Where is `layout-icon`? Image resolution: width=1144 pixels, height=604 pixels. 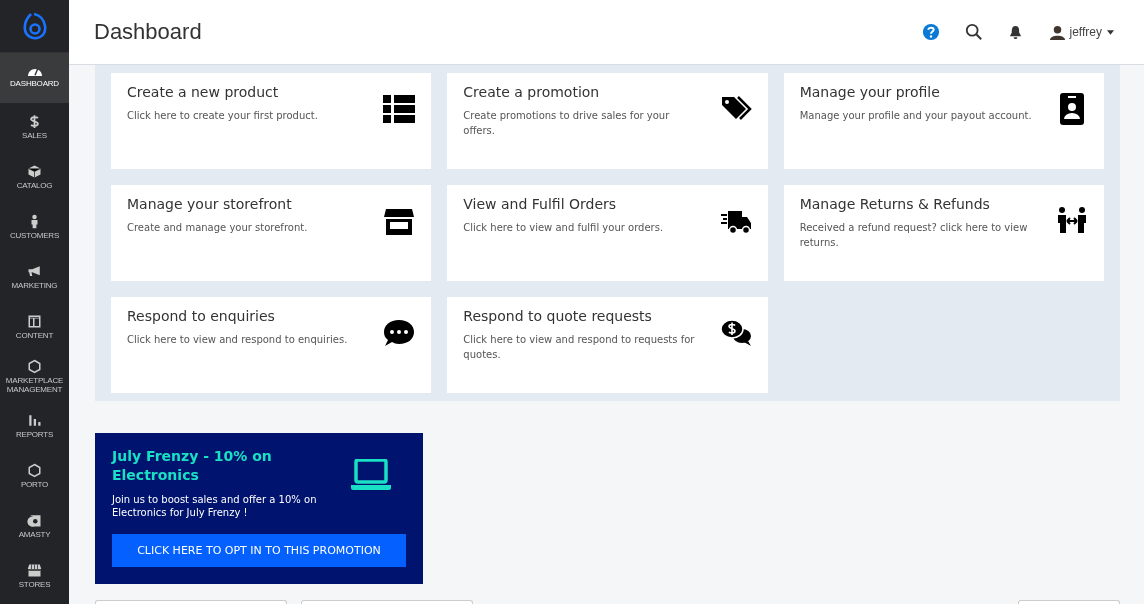 layout-icon is located at coordinates (34, 321).